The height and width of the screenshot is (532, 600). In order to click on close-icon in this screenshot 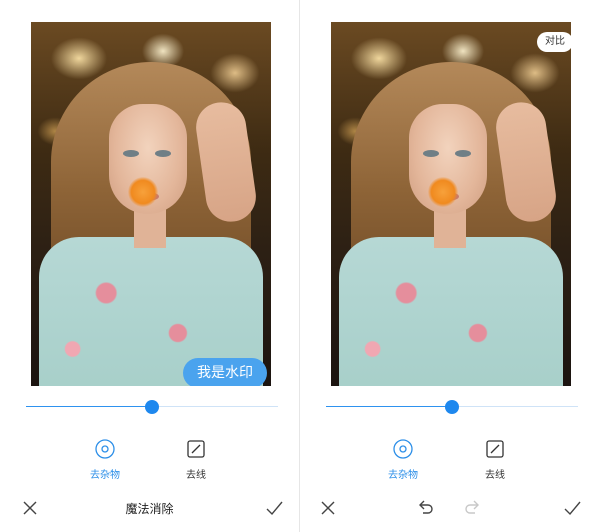, I will do `click(328, 508)`.